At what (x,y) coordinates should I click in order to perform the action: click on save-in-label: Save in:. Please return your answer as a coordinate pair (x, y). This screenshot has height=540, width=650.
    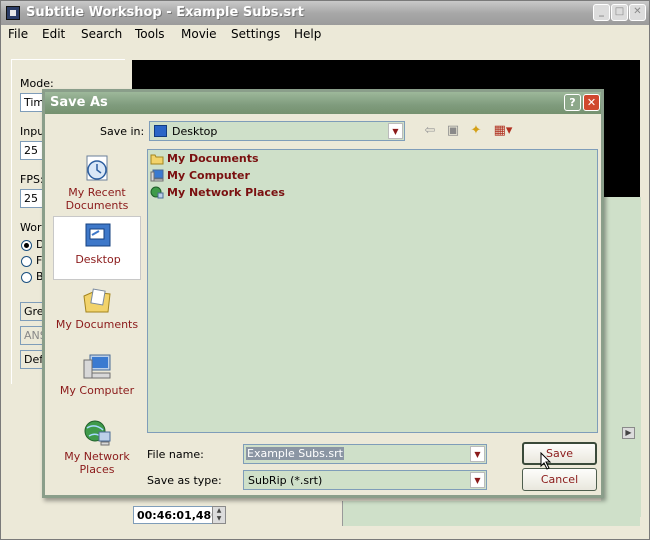
    Looking at the image, I should click on (122, 131).